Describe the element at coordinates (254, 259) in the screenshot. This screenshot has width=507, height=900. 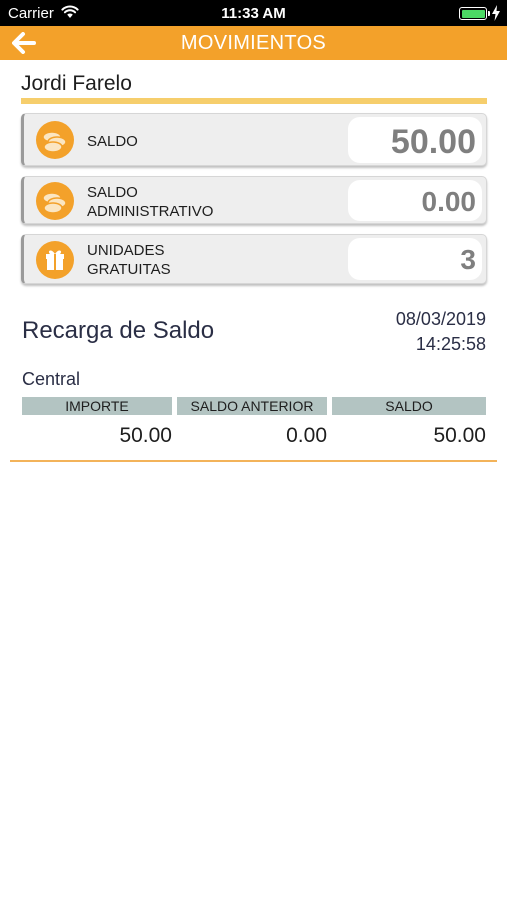
I see `balance-card-unidades-gratuitas: UNIDADES GRATUITAS 3` at that location.